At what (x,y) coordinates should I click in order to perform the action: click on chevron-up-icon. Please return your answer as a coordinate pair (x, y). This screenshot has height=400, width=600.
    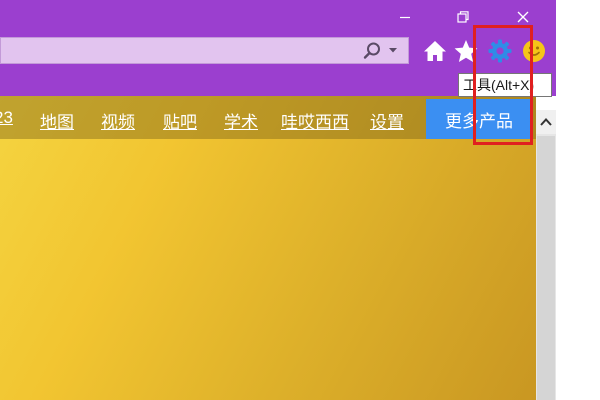
    Looking at the image, I should click on (546, 122).